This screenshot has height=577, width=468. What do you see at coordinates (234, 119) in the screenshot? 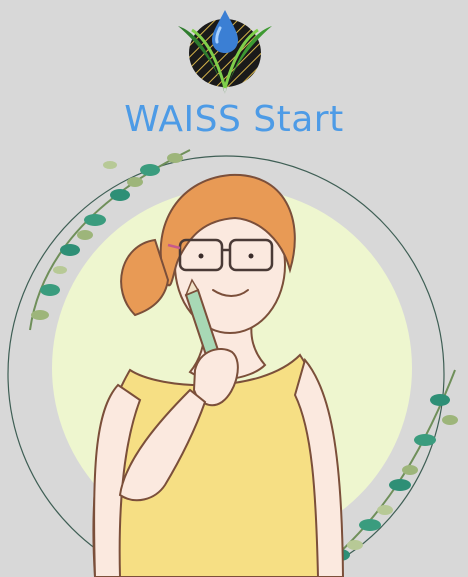
I see `page-title: WAISS Start` at bounding box center [234, 119].